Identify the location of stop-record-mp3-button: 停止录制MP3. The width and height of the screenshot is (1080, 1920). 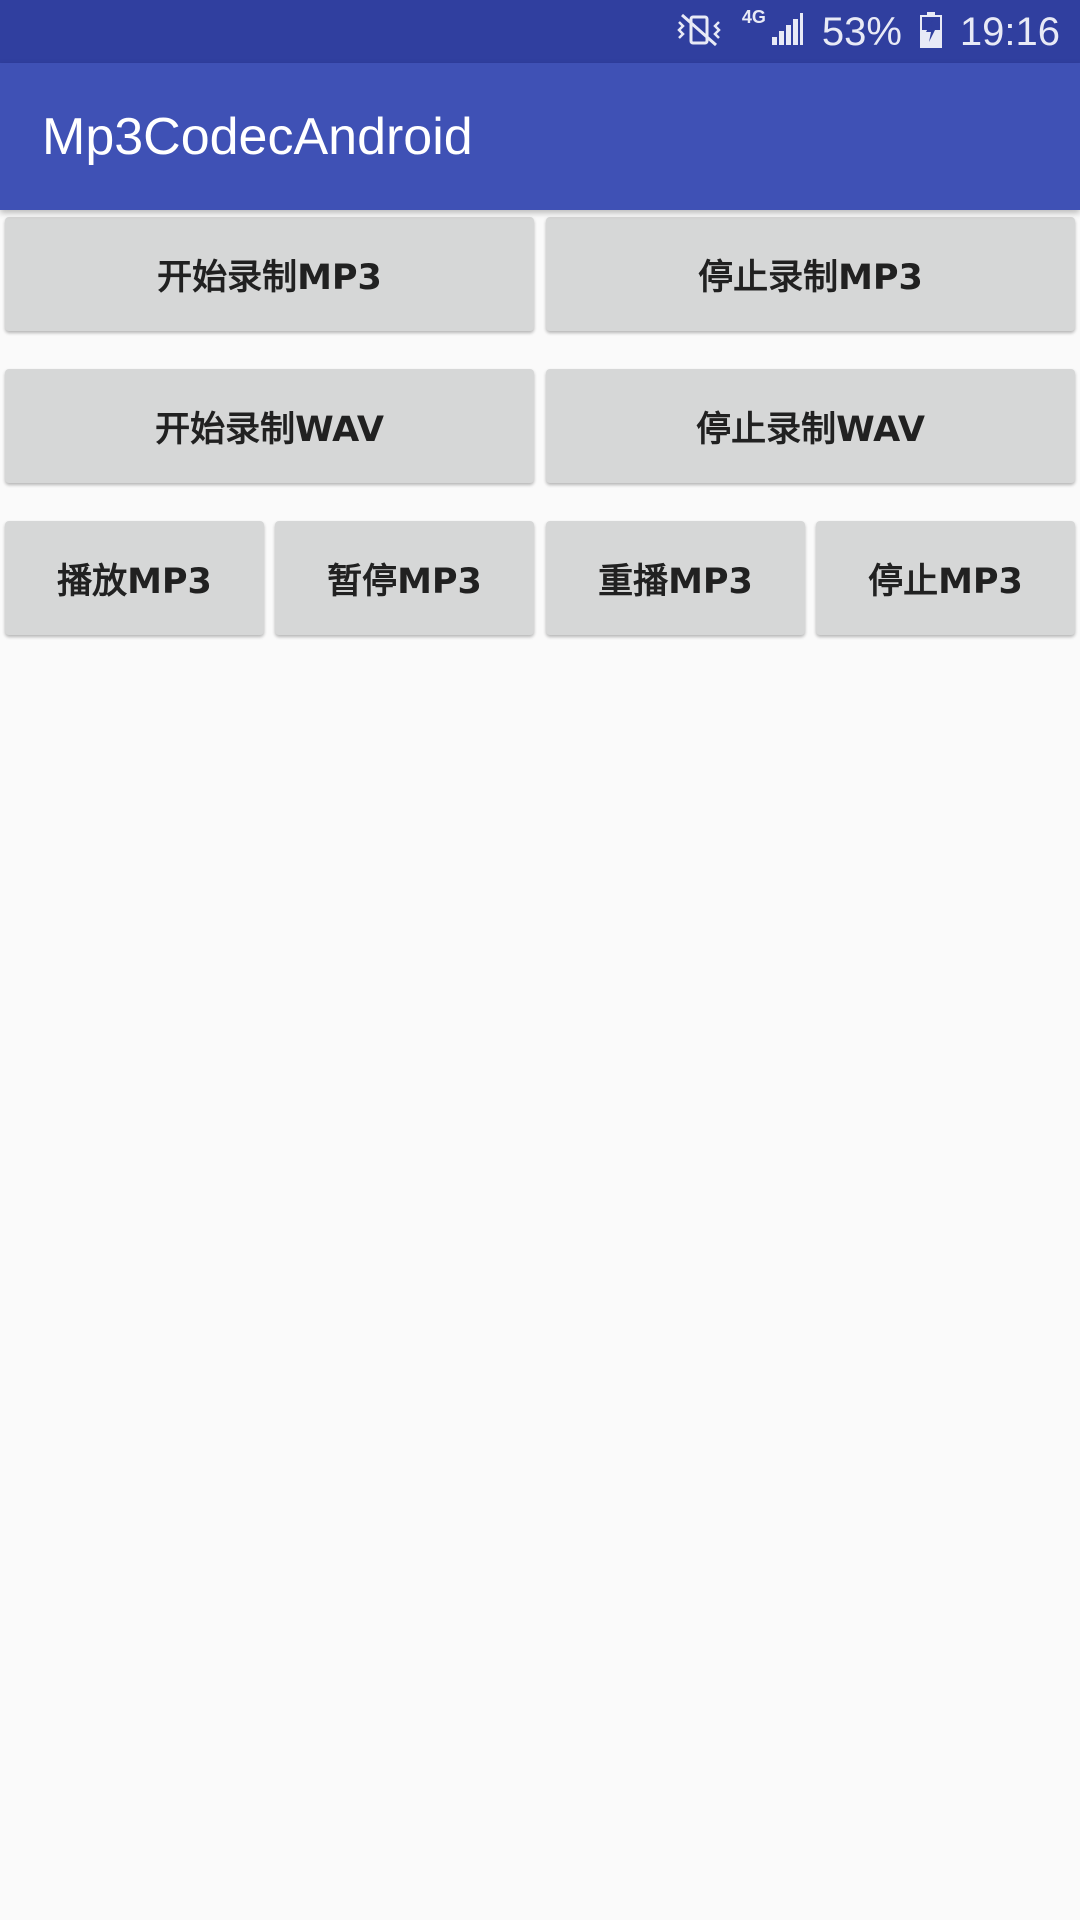
(810, 274).